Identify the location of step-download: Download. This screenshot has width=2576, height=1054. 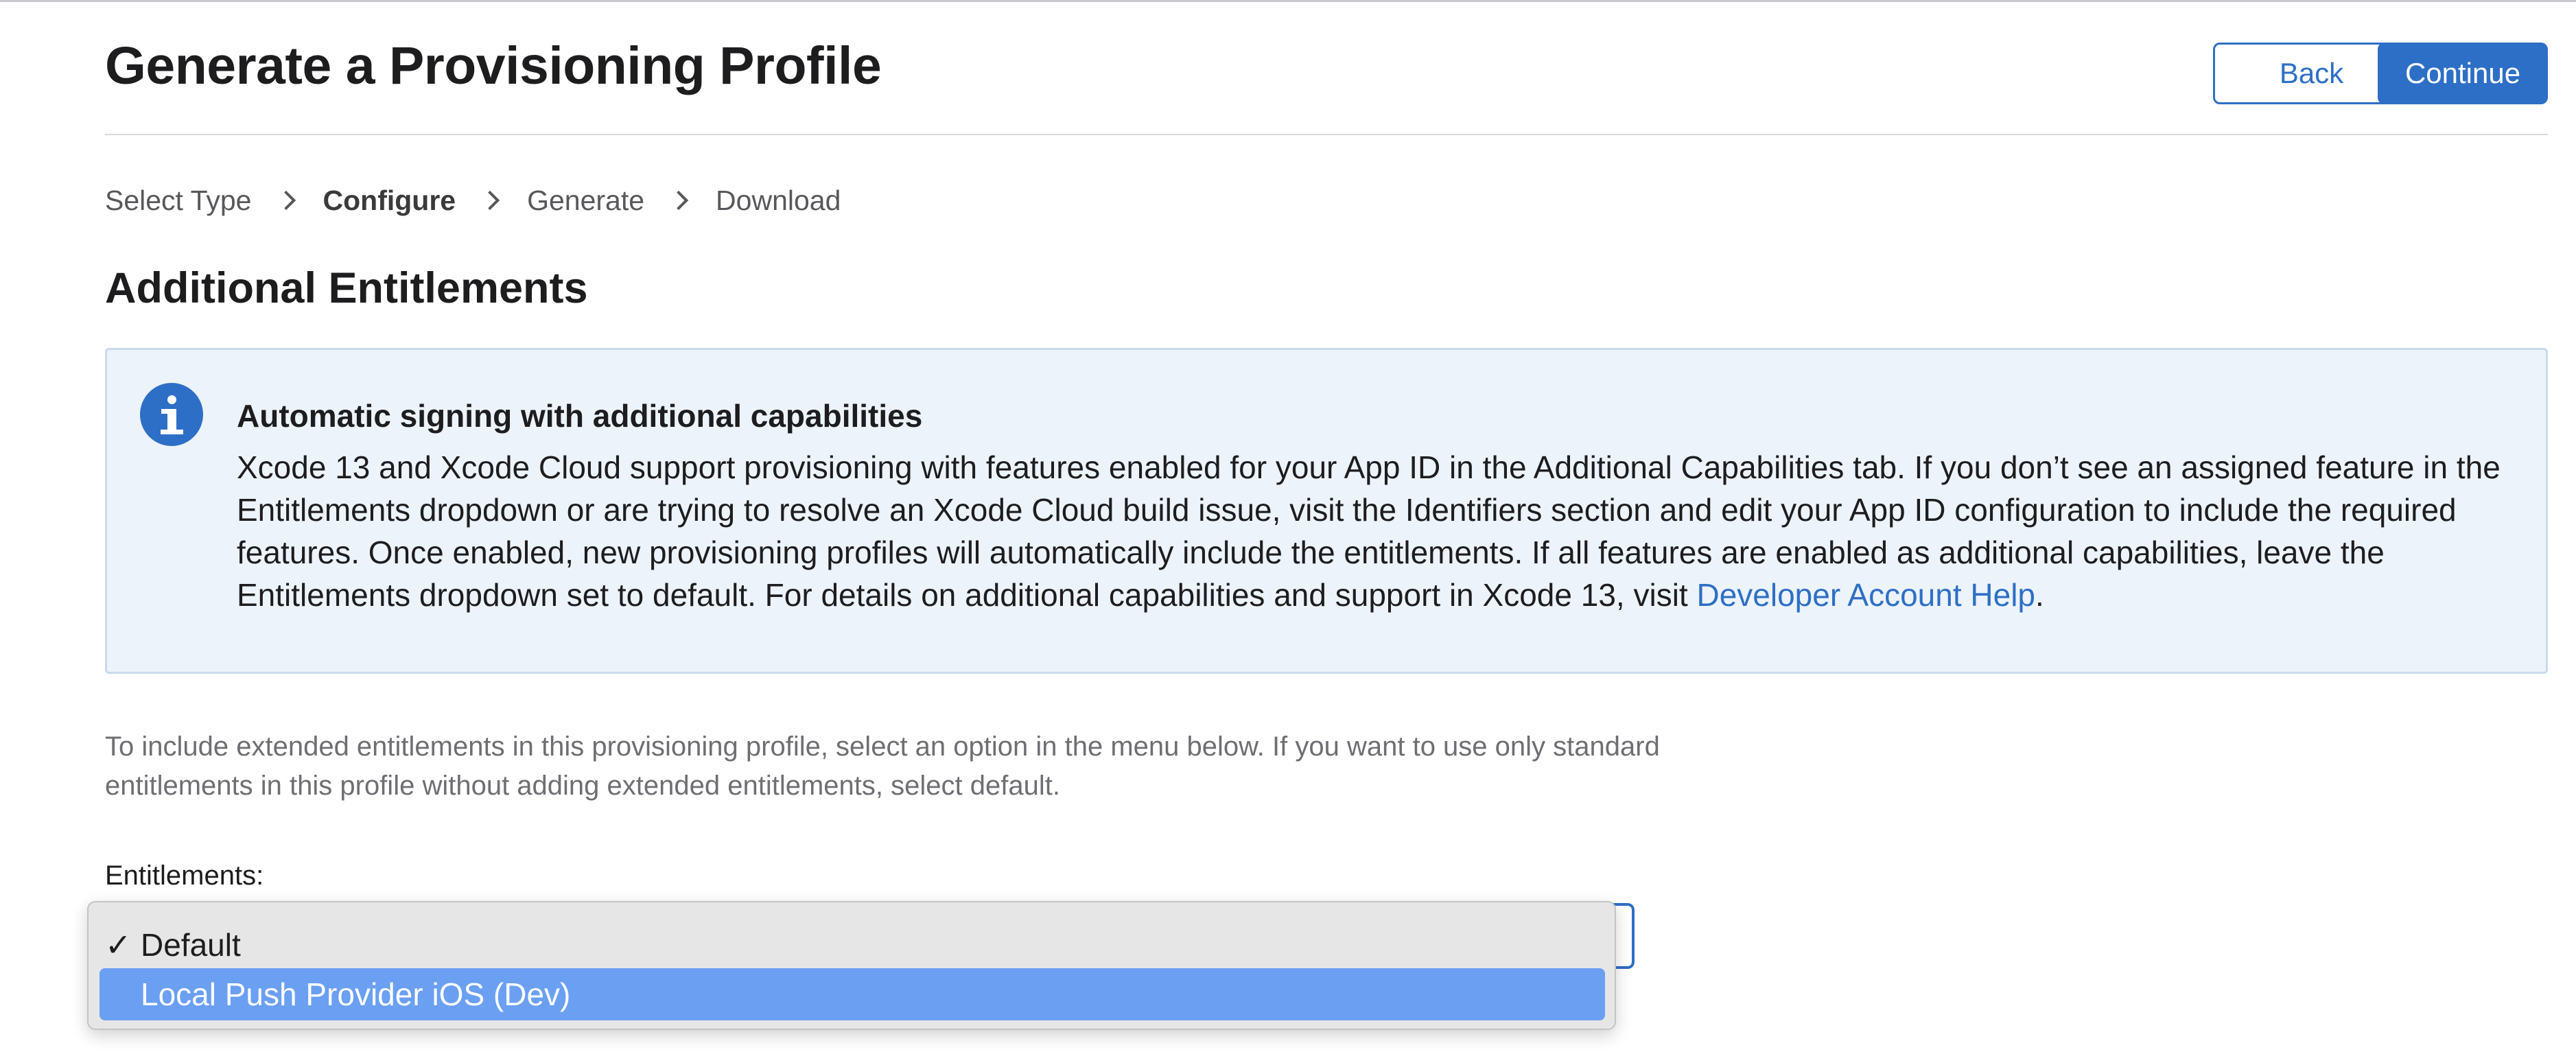
(778, 200).